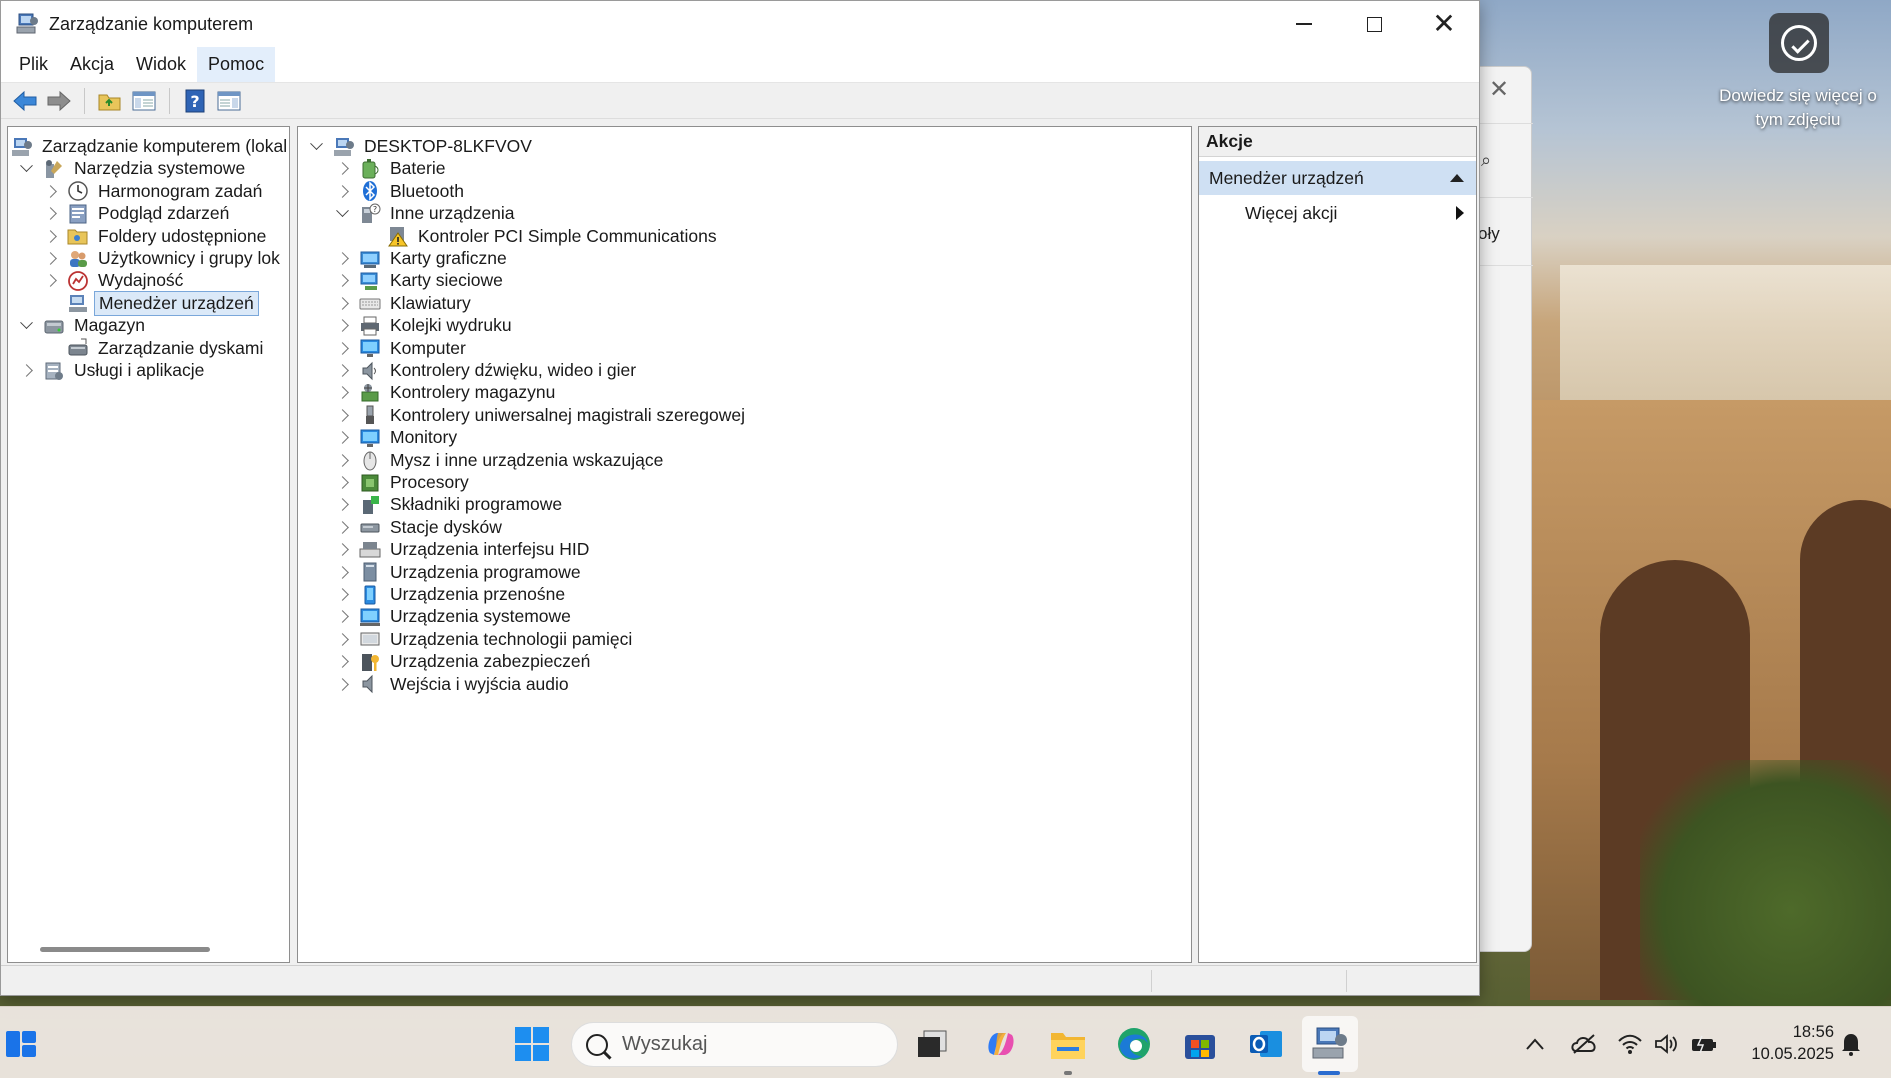 The height and width of the screenshot is (1078, 1891). I want to click on widgets-button, so click(21, 1044).